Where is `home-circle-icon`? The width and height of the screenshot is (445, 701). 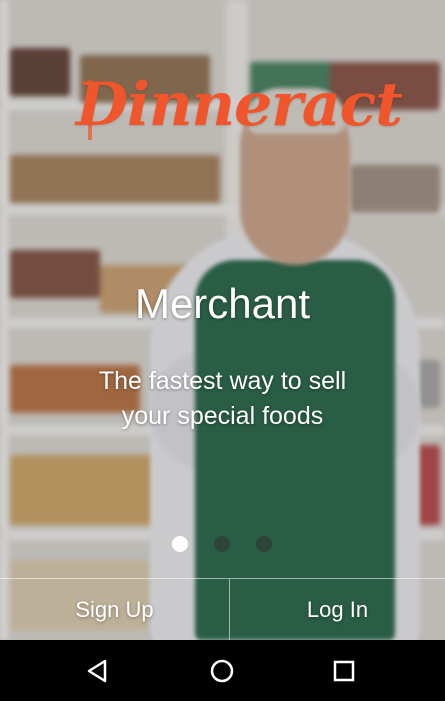
home-circle-icon is located at coordinates (222, 671).